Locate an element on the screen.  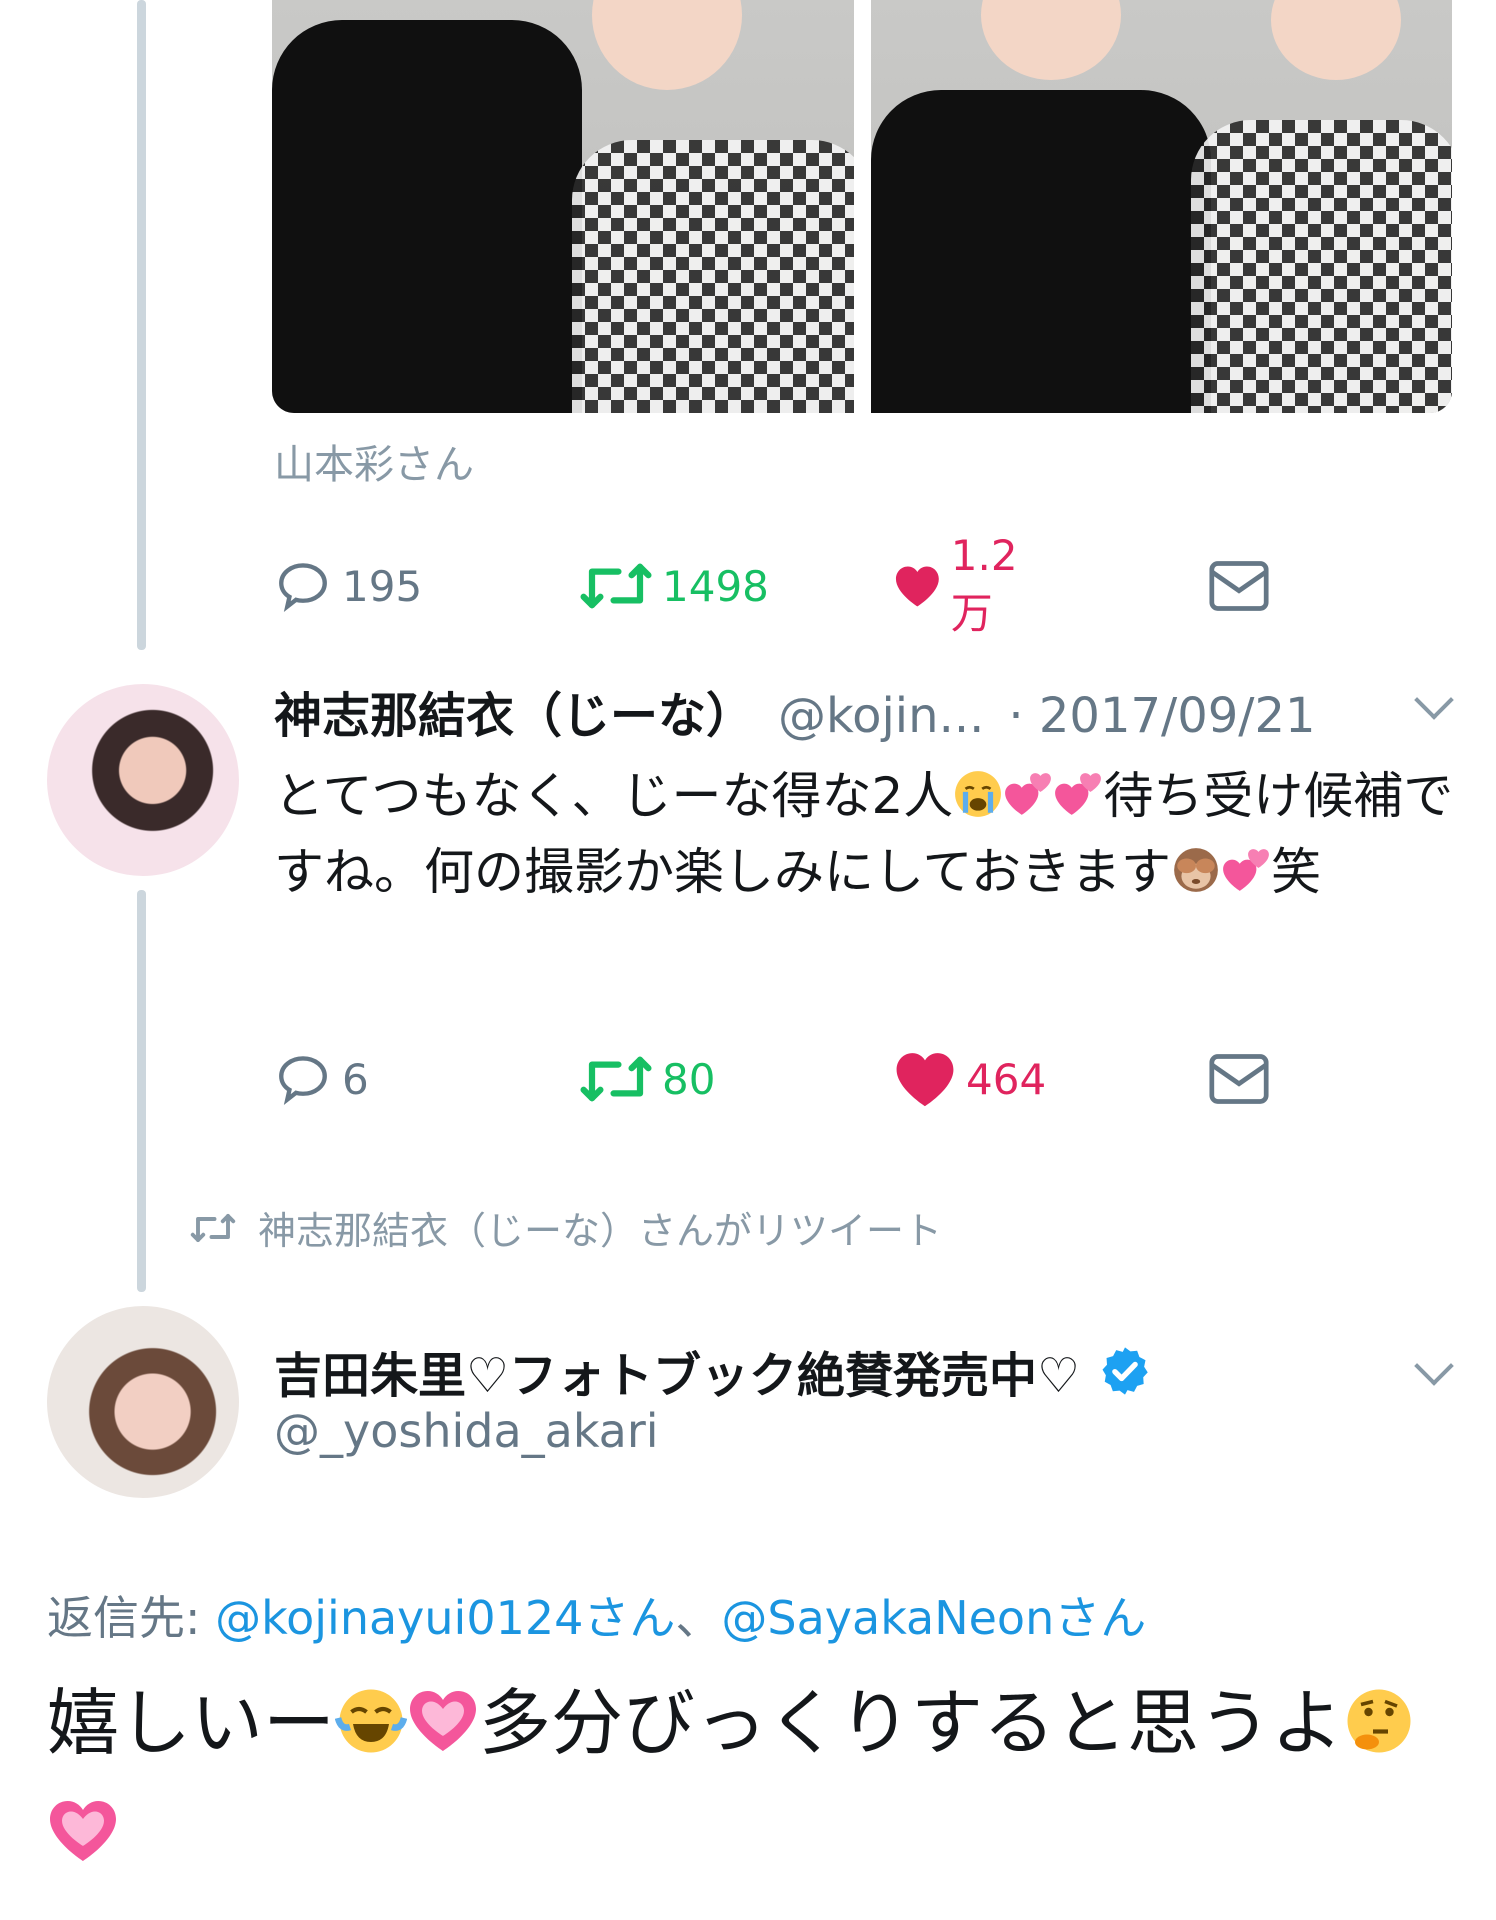
like-button: 464 is located at coordinates (970, 1079).